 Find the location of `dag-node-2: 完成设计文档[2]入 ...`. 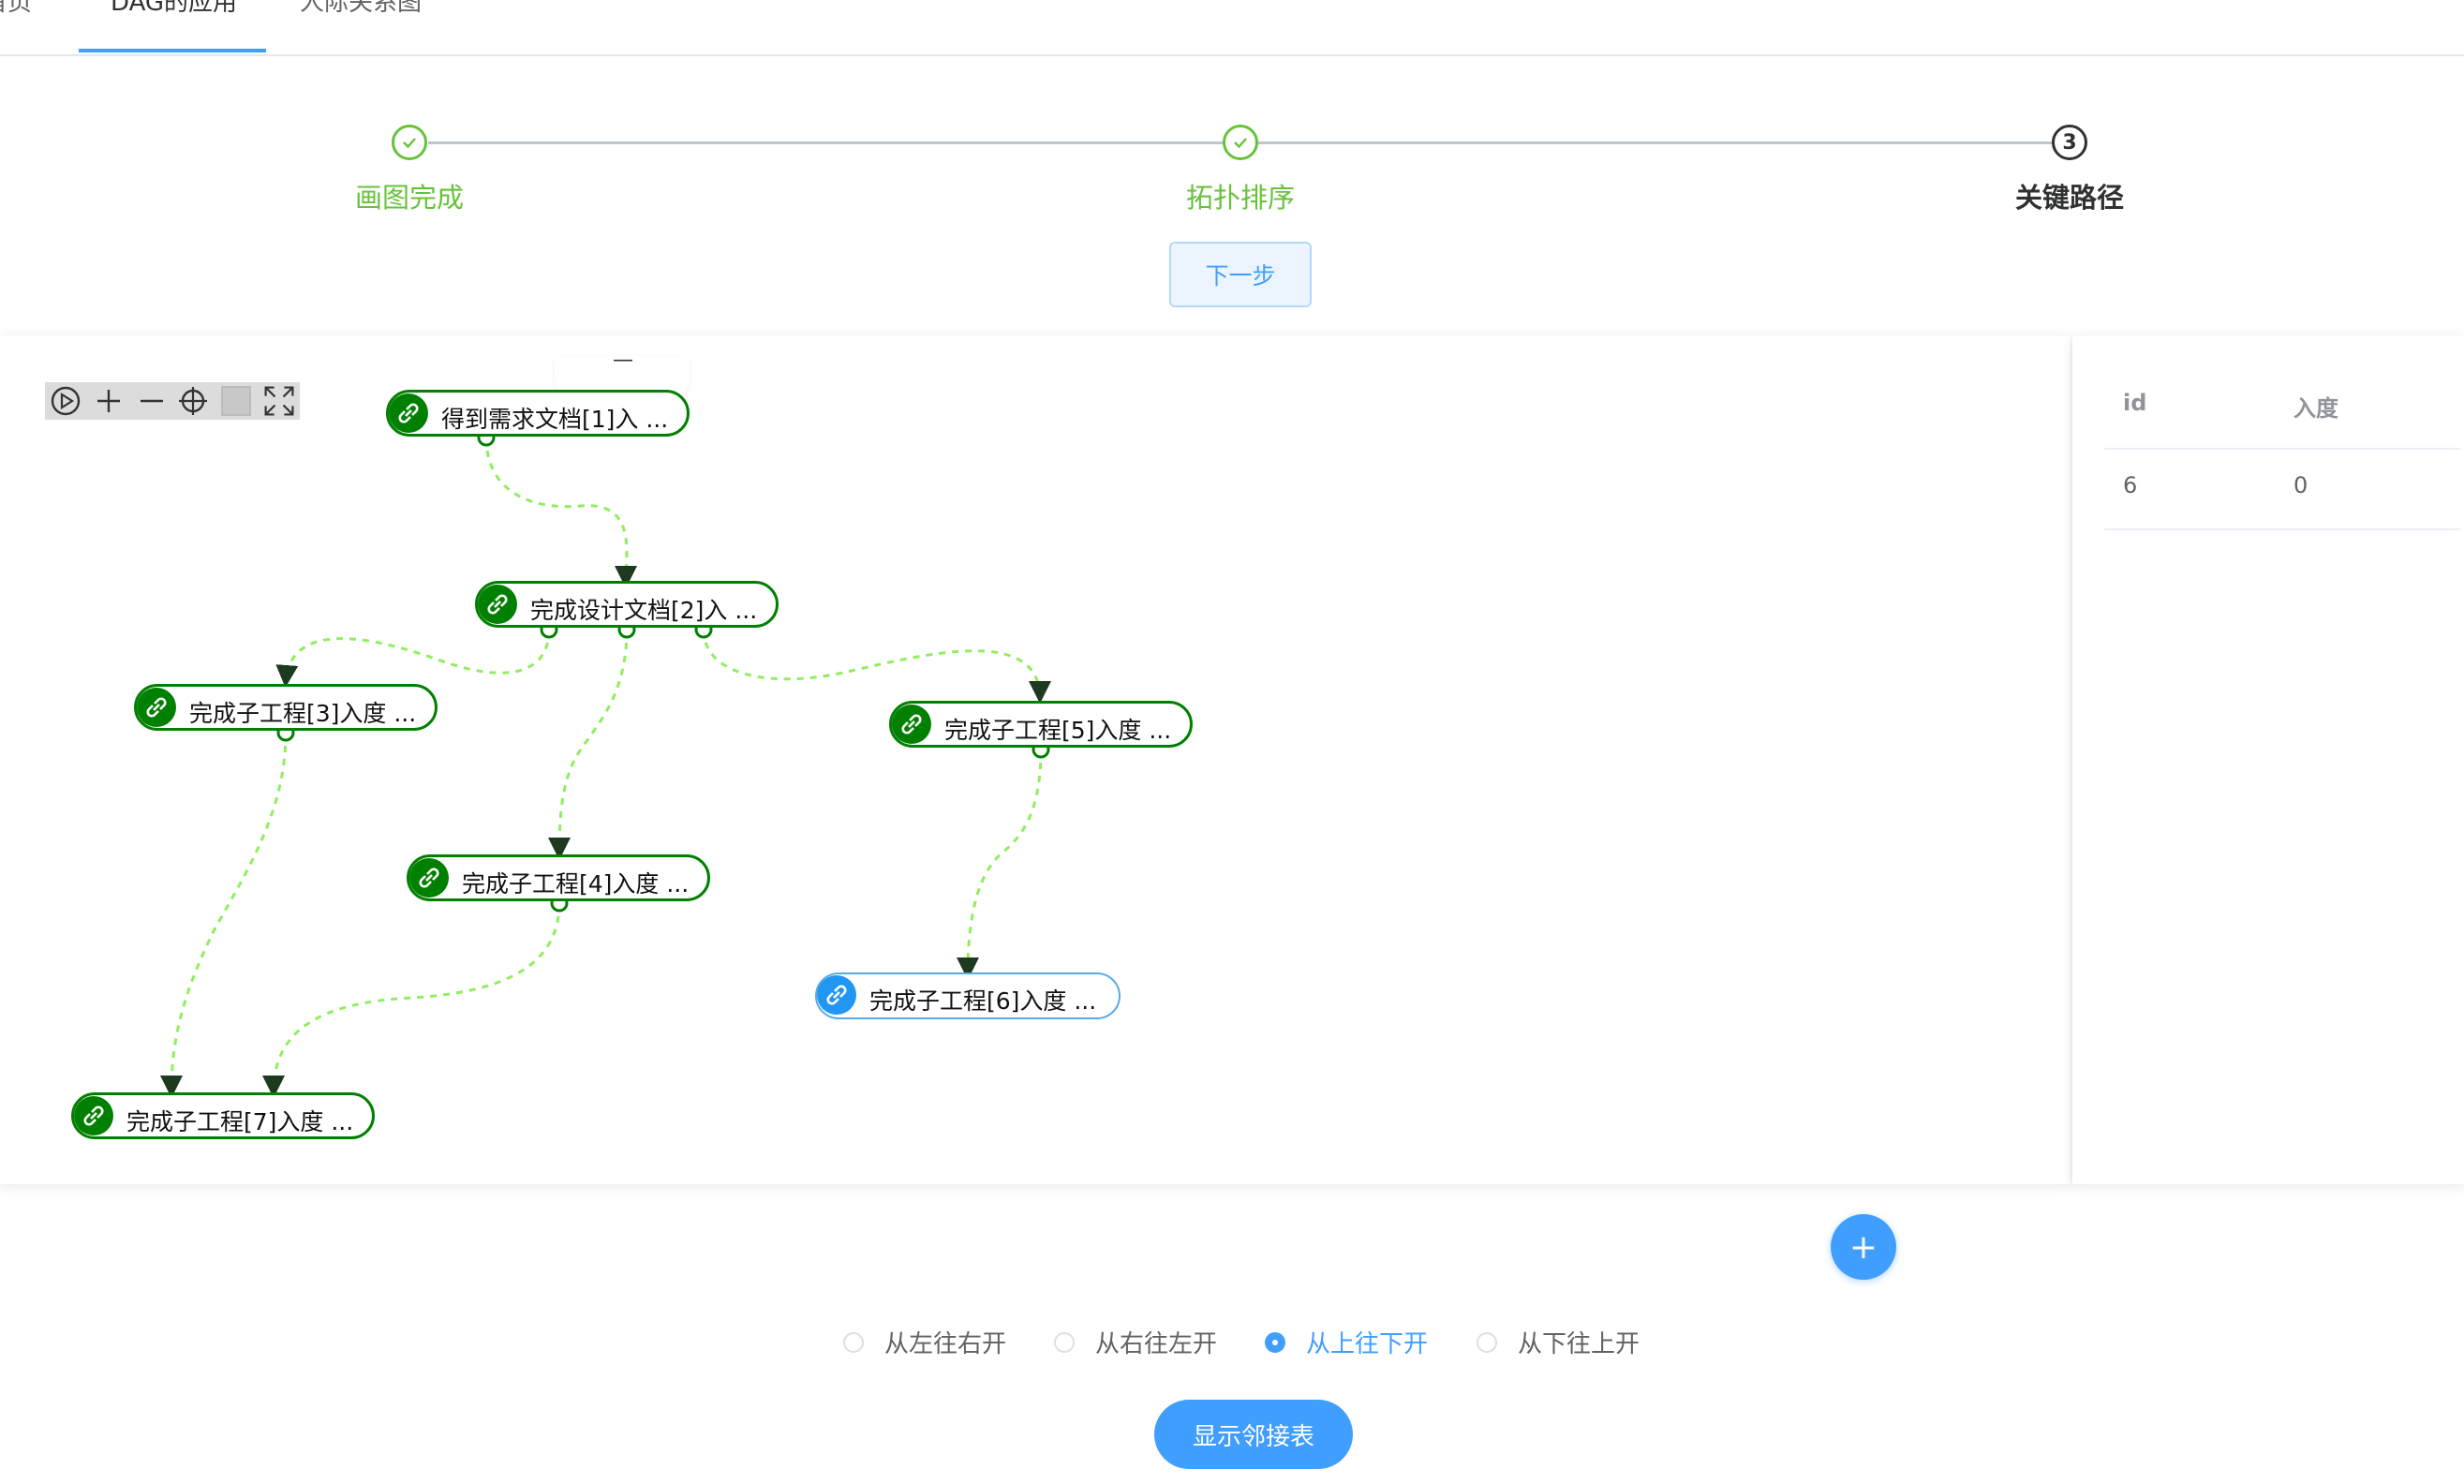

dag-node-2: 完成设计文档[2]入 ... is located at coordinates (627, 604).